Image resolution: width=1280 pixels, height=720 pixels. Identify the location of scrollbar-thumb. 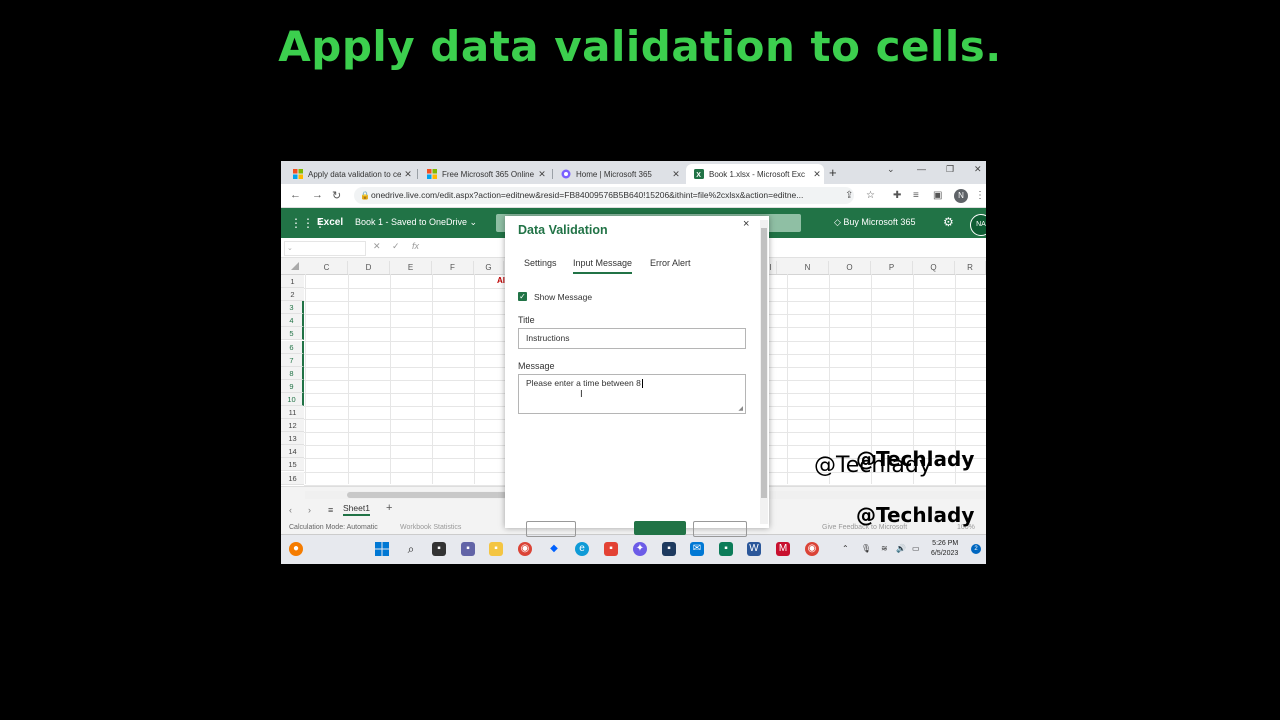
(427, 495).